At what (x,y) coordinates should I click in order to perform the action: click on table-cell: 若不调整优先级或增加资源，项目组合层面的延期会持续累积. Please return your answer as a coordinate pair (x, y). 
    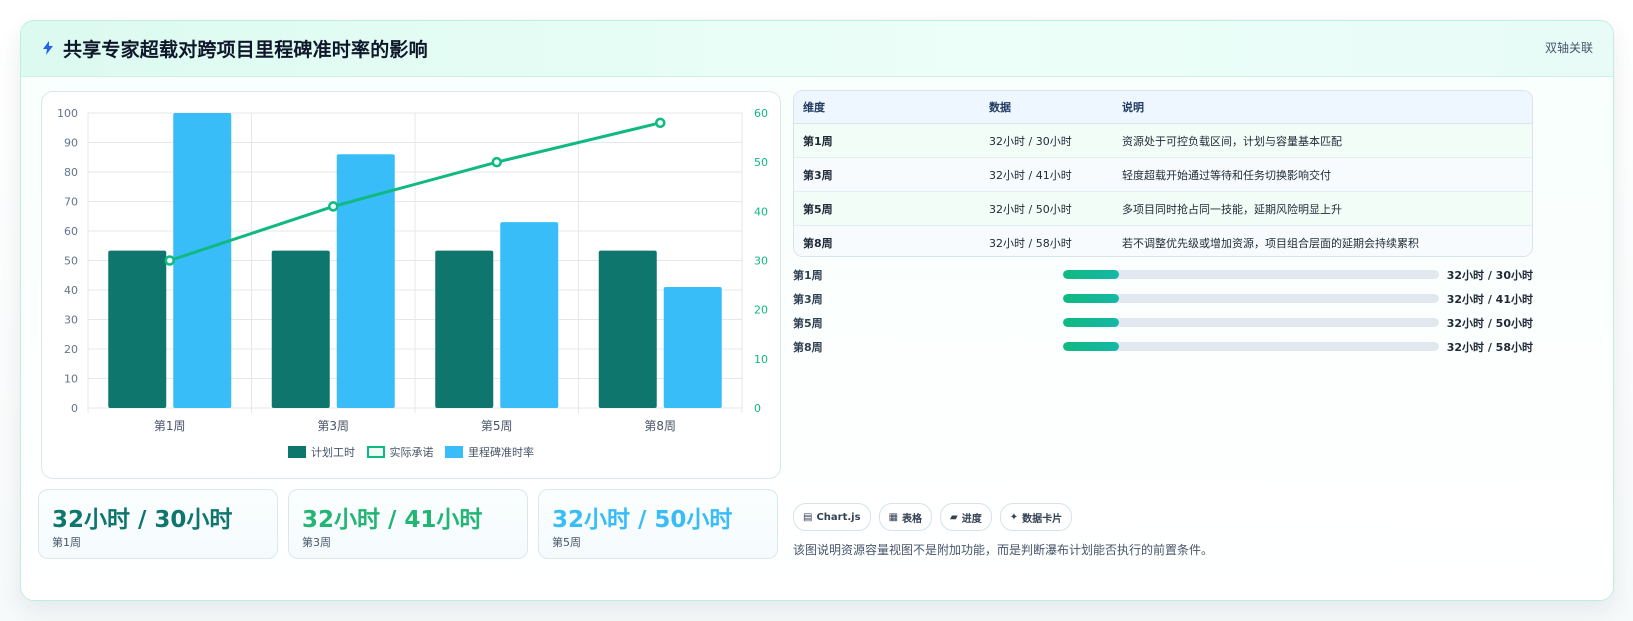
    Looking at the image, I should click on (1322, 240).